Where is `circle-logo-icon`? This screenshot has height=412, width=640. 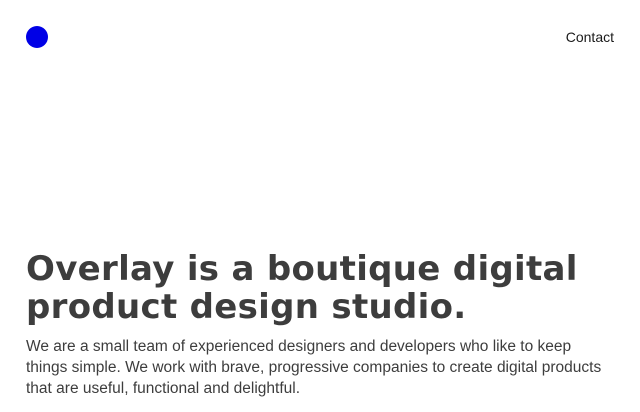 circle-logo-icon is located at coordinates (37, 37).